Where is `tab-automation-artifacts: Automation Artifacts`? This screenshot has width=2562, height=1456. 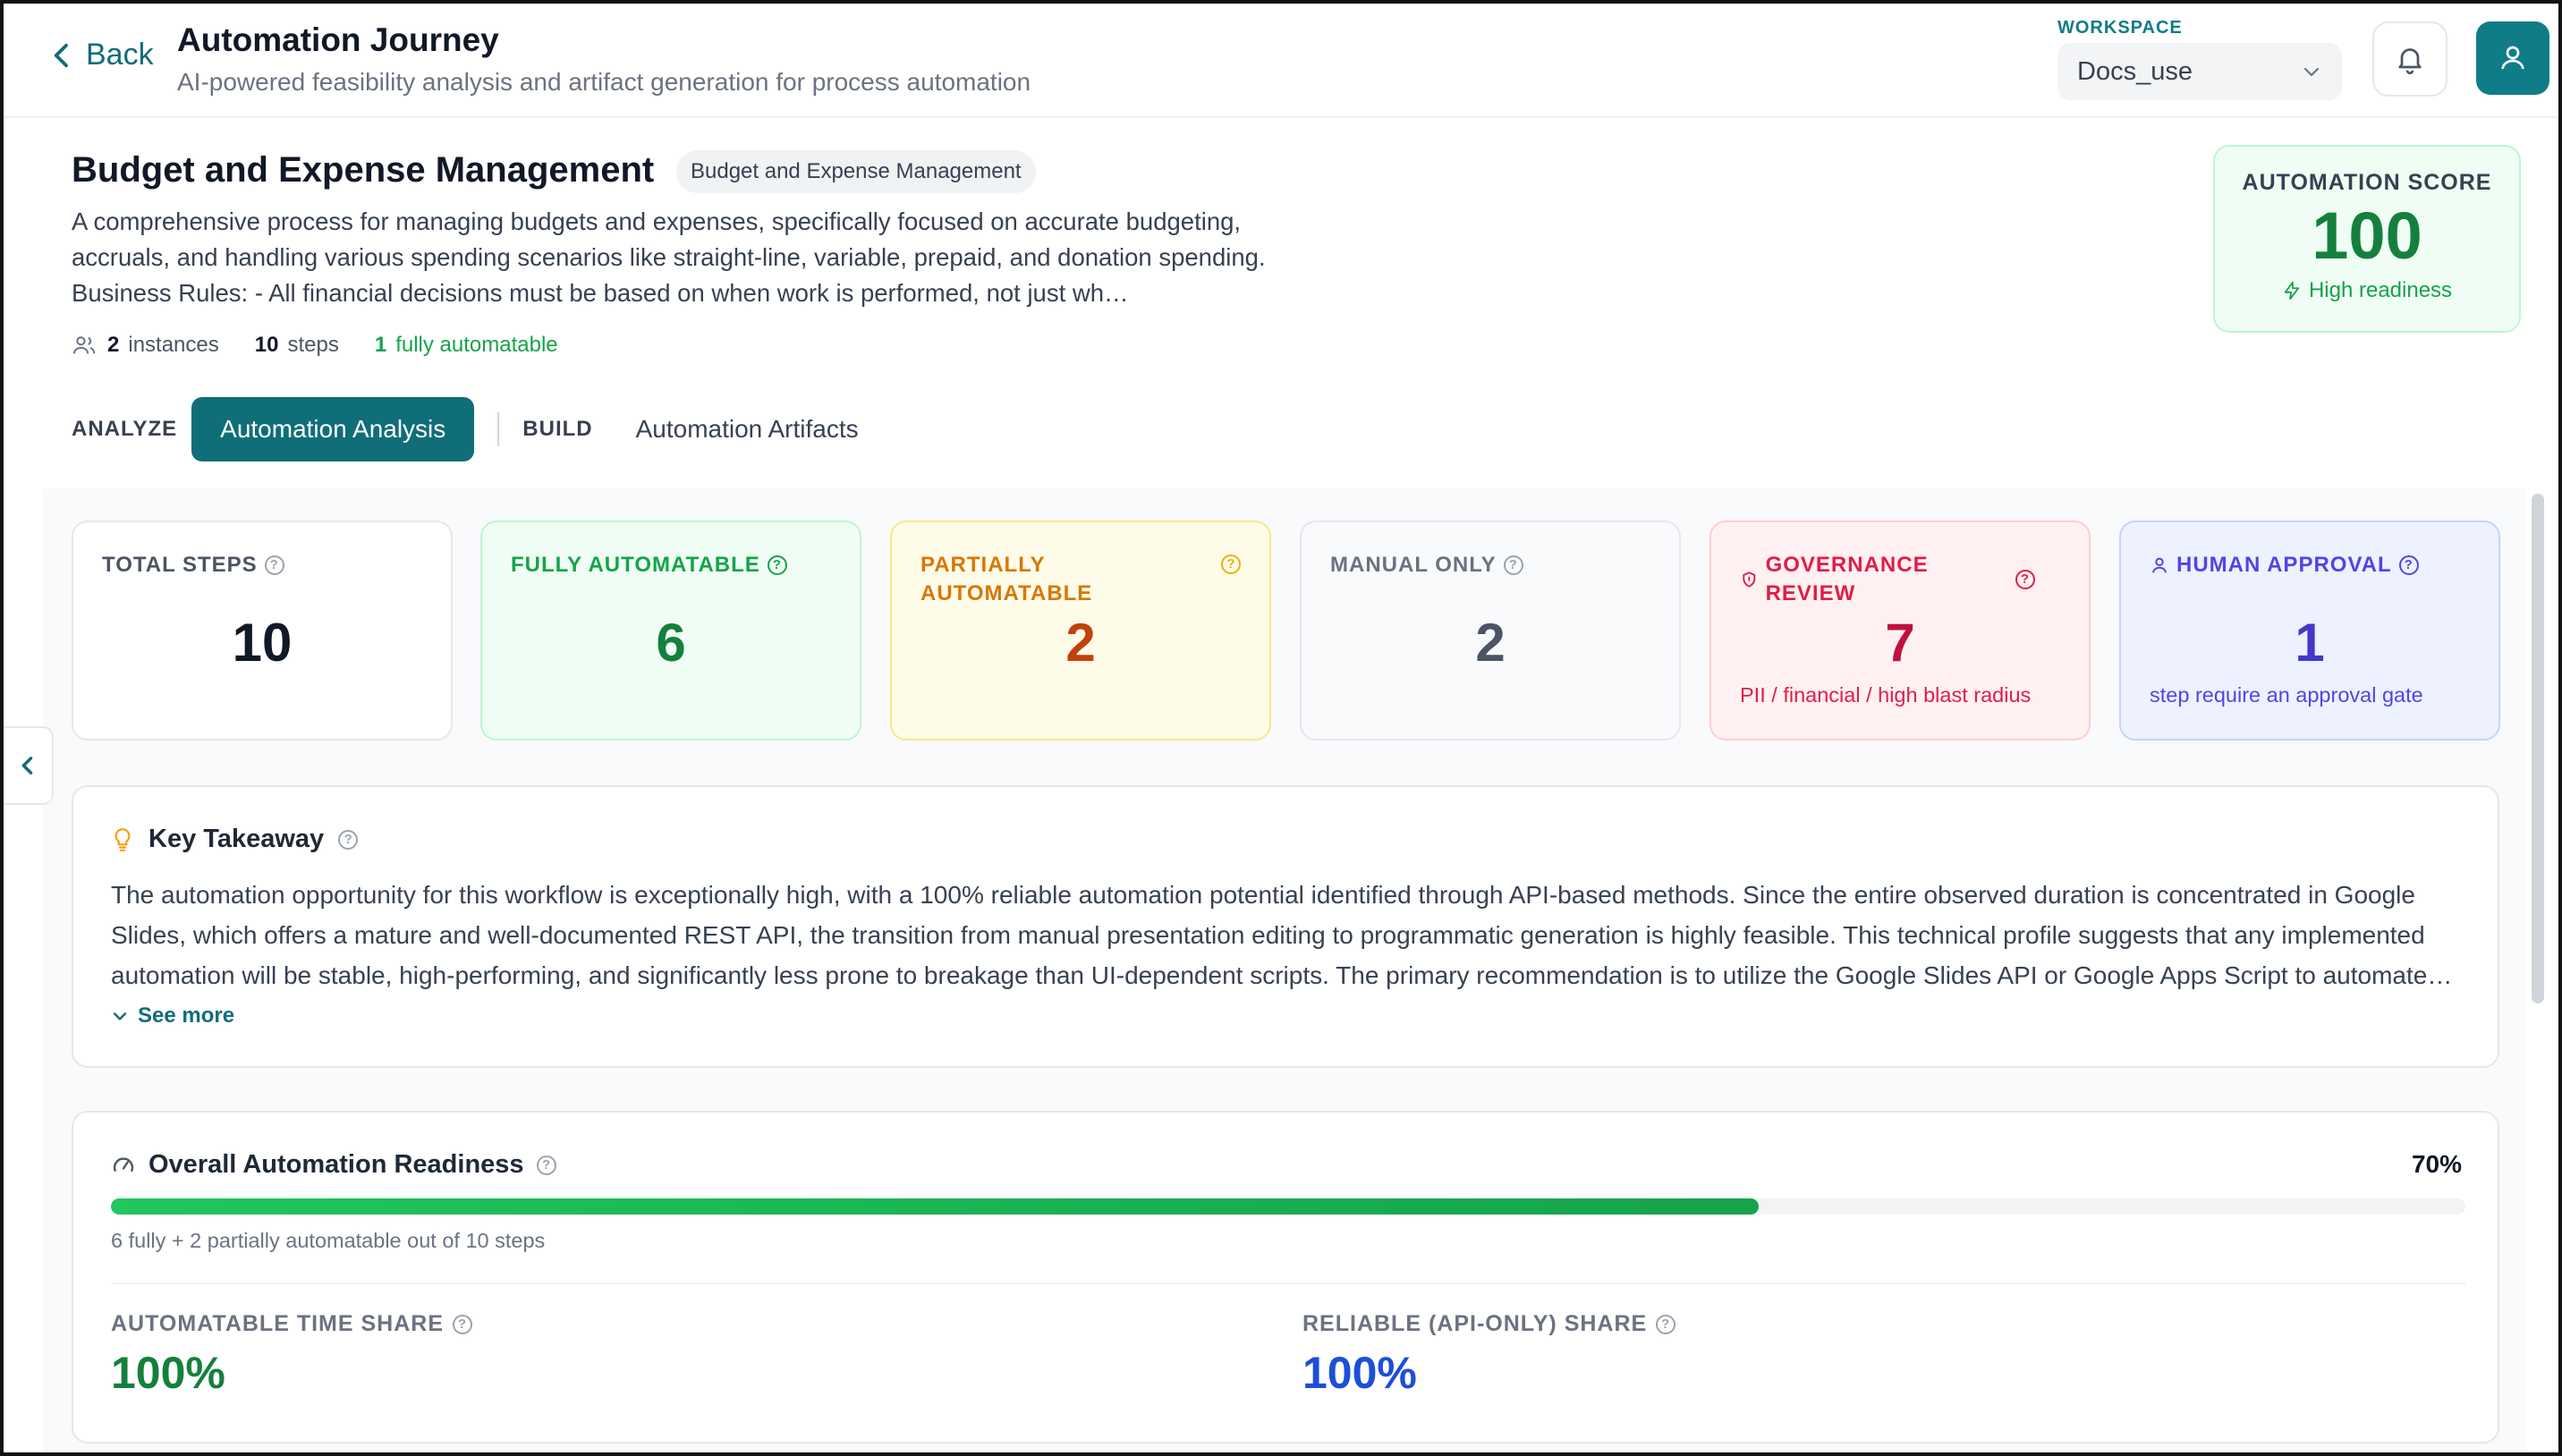
tab-automation-artifacts: Automation Artifacts is located at coordinates (747, 429).